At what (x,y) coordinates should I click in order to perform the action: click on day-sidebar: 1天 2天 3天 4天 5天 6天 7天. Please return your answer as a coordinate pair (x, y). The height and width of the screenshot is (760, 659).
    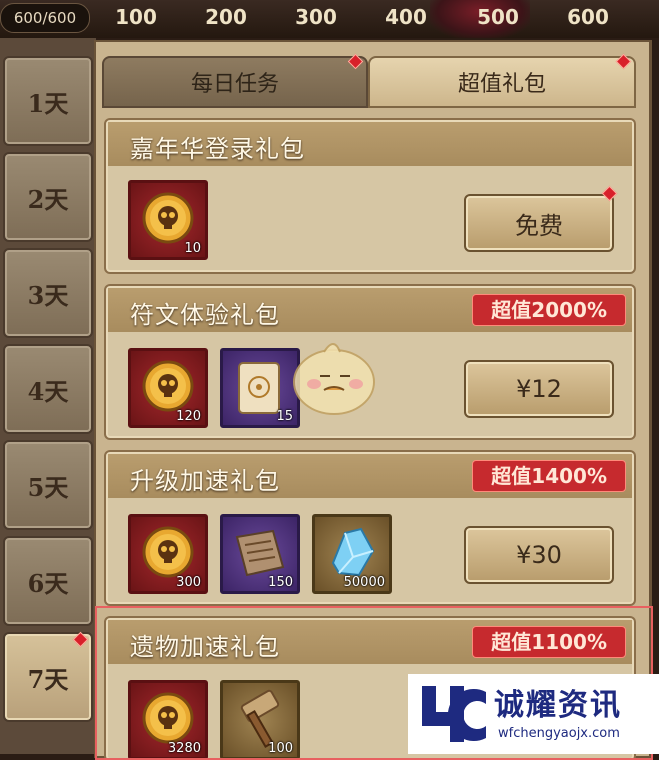
    Looking at the image, I should click on (48, 396).